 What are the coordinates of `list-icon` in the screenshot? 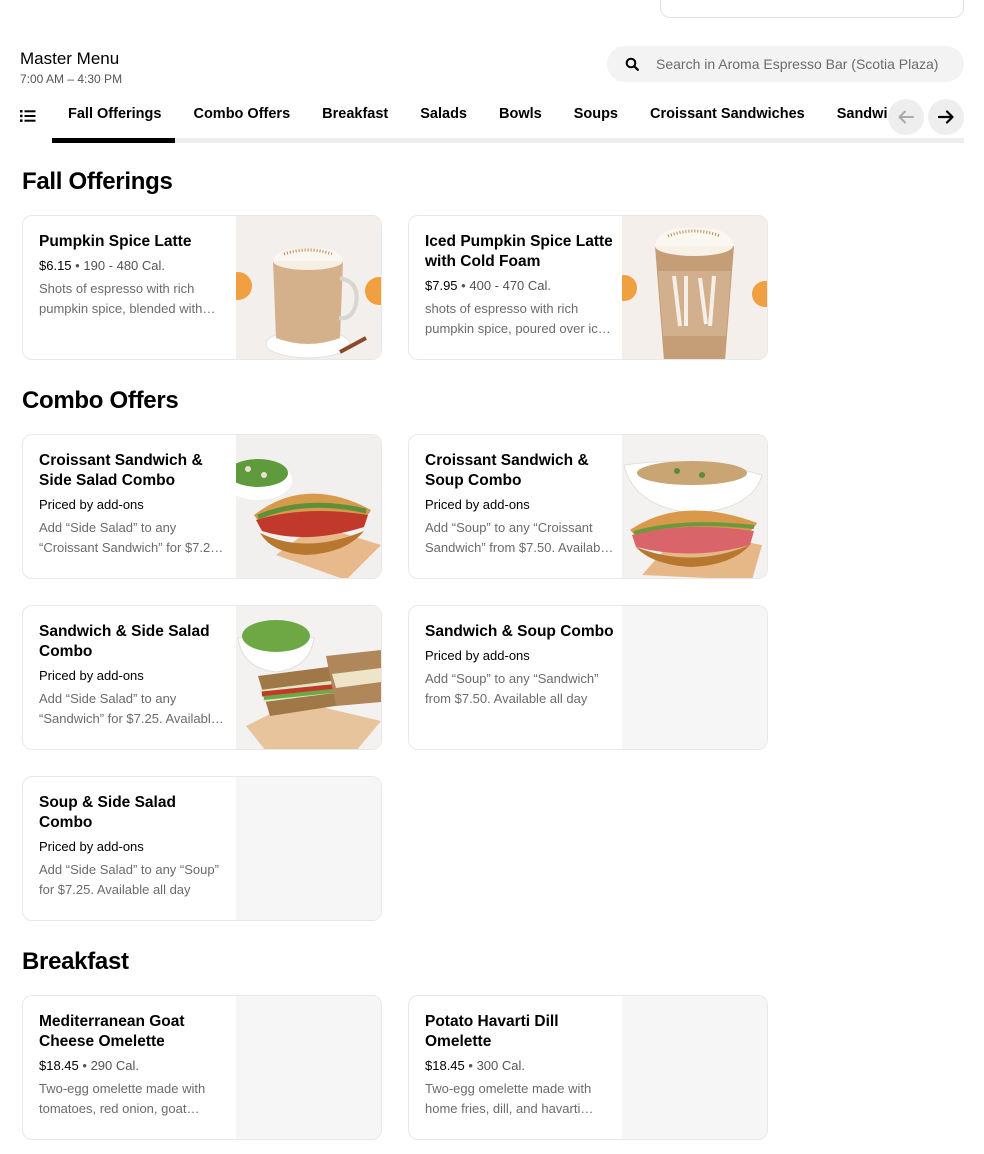 It's located at (28, 116).